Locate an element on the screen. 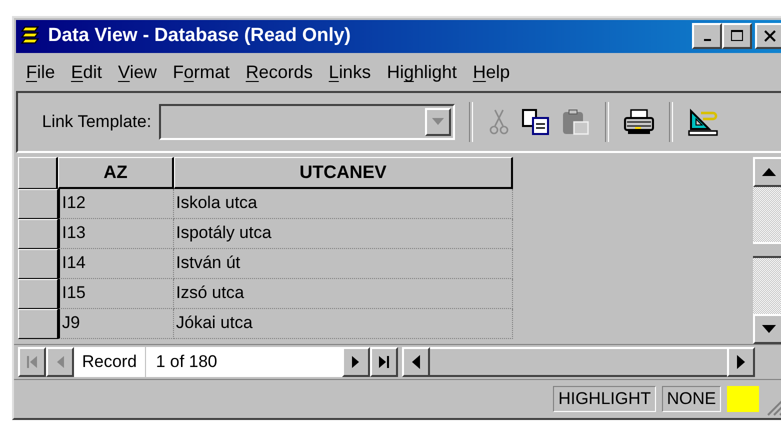 The image size is (781, 421). record-label: Record is located at coordinates (110, 362).